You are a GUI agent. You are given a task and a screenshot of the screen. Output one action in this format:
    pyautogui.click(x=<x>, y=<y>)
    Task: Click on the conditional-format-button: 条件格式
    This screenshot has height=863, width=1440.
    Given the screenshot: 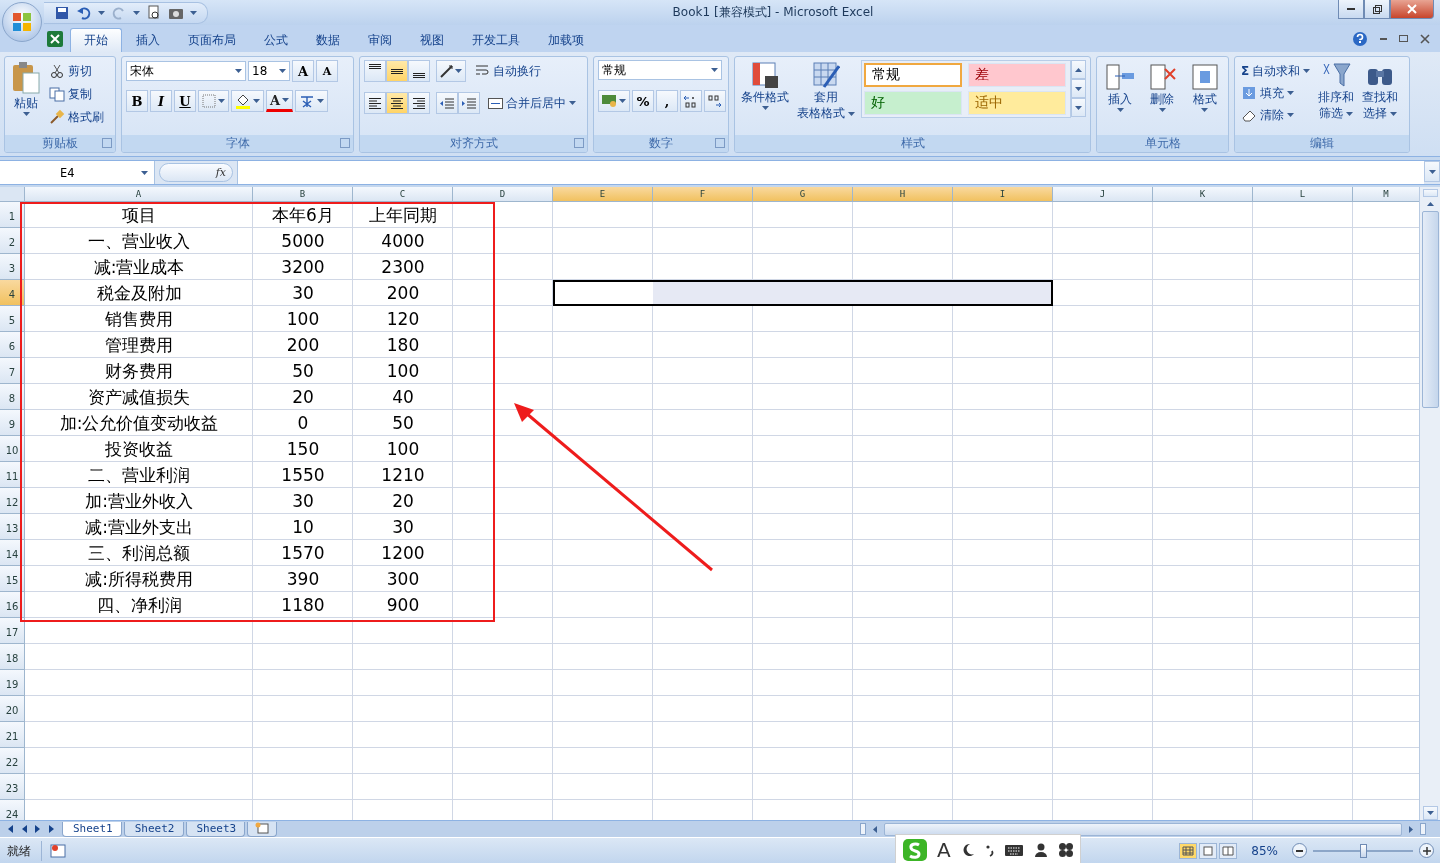 What is the action you would take?
    pyautogui.click(x=765, y=96)
    